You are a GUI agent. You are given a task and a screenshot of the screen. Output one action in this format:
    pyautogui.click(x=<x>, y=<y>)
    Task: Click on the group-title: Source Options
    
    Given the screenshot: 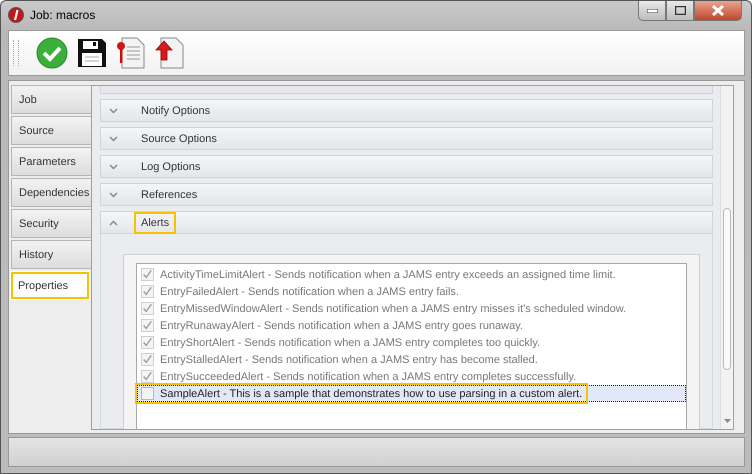 What is the action you would take?
    pyautogui.click(x=179, y=139)
    